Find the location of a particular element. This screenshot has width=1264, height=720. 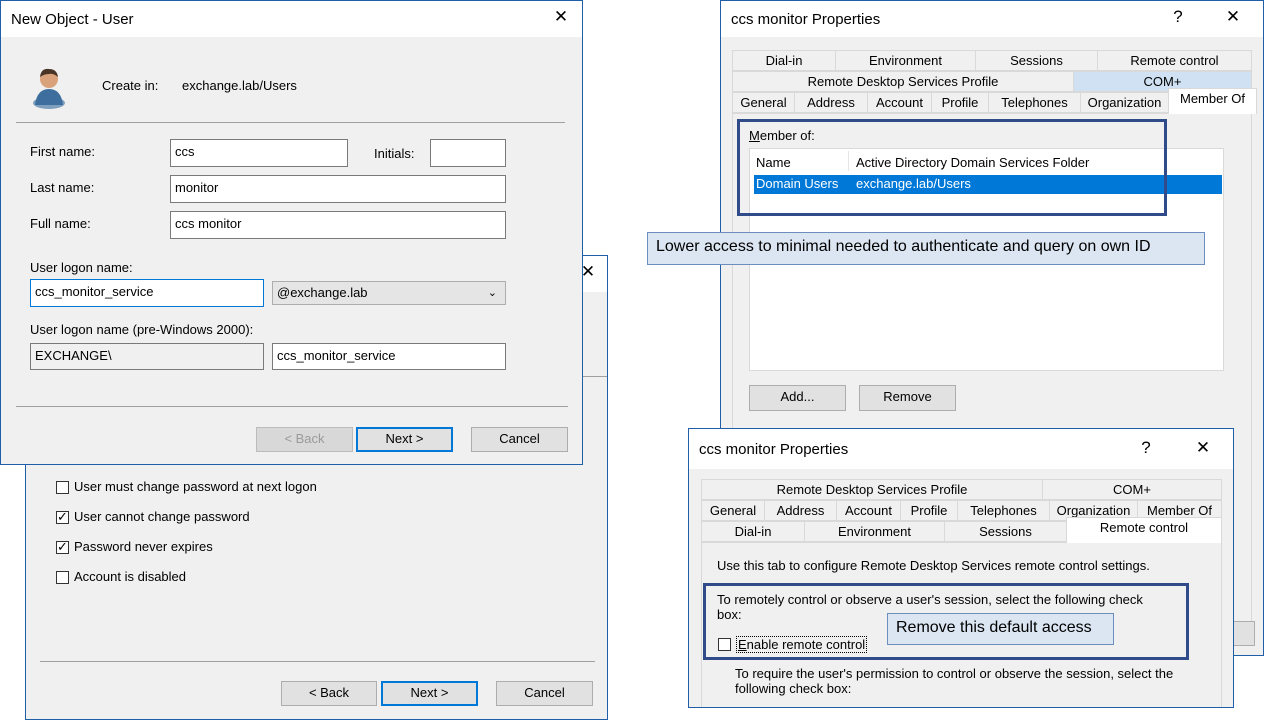

pre2000-logon-field: ccs_monitor_service is located at coordinates (389, 356).